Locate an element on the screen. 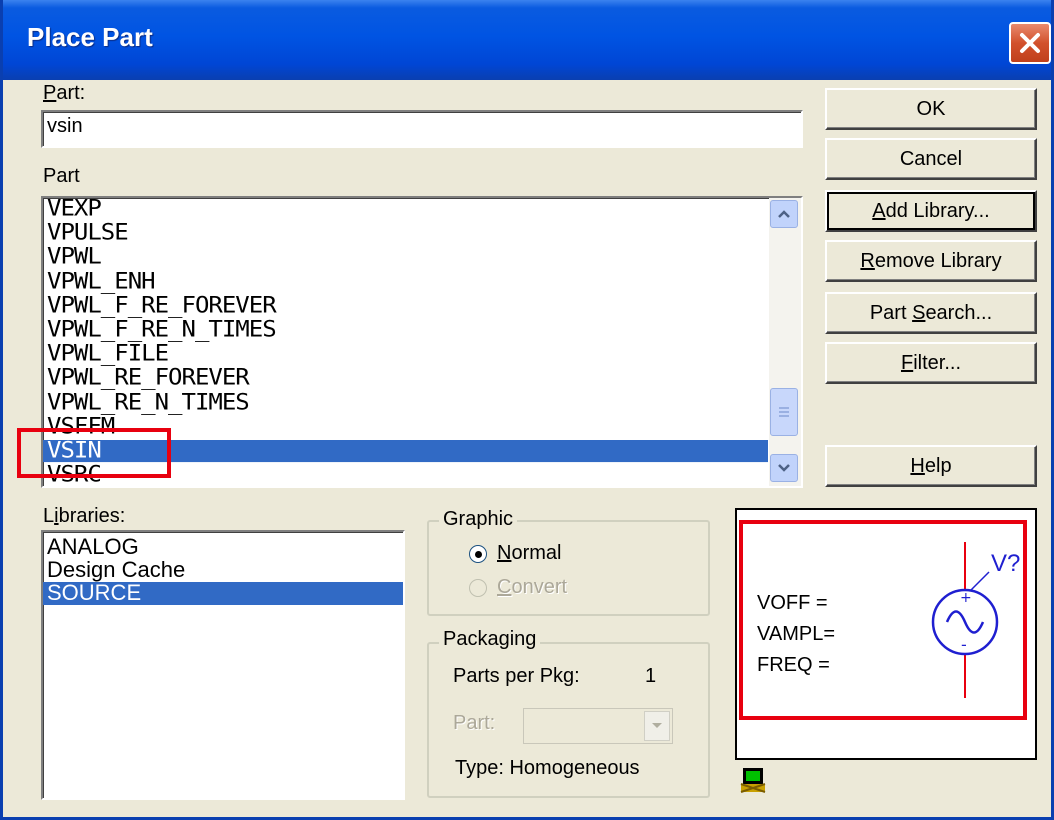 The image size is (1054, 820). list-item: VPWL_F_RE_N_TIMES is located at coordinates (405, 329).